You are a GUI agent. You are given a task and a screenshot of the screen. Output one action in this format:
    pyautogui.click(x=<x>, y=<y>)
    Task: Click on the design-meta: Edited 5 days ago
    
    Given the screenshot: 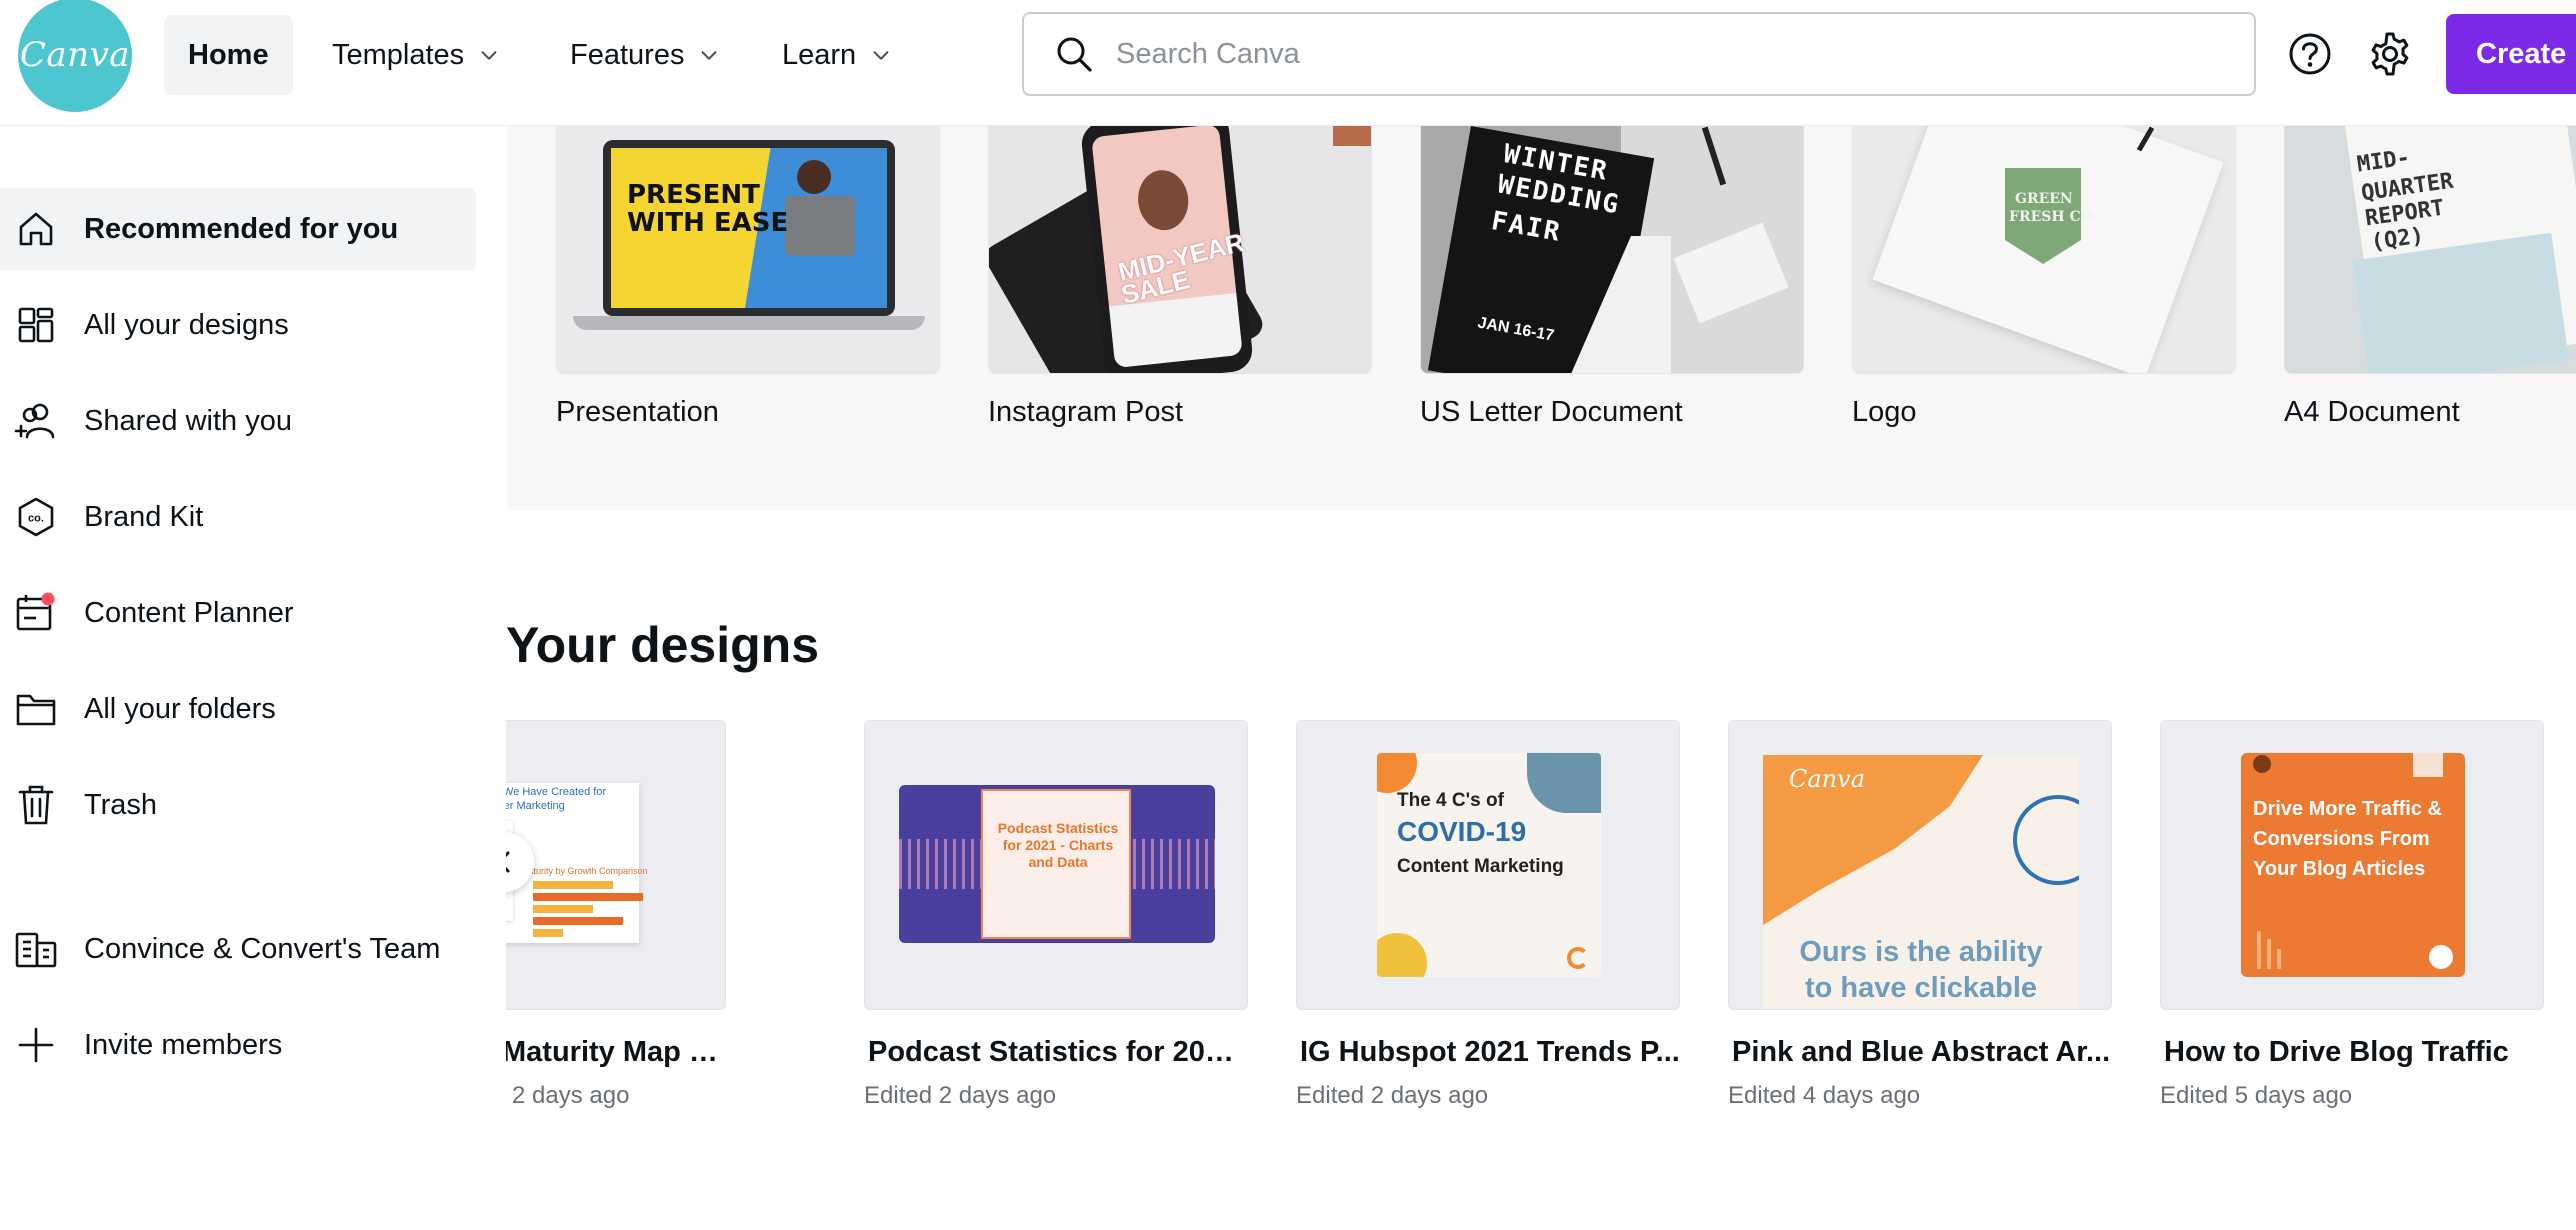 What is the action you would take?
    pyautogui.click(x=2256, y=1095)
    